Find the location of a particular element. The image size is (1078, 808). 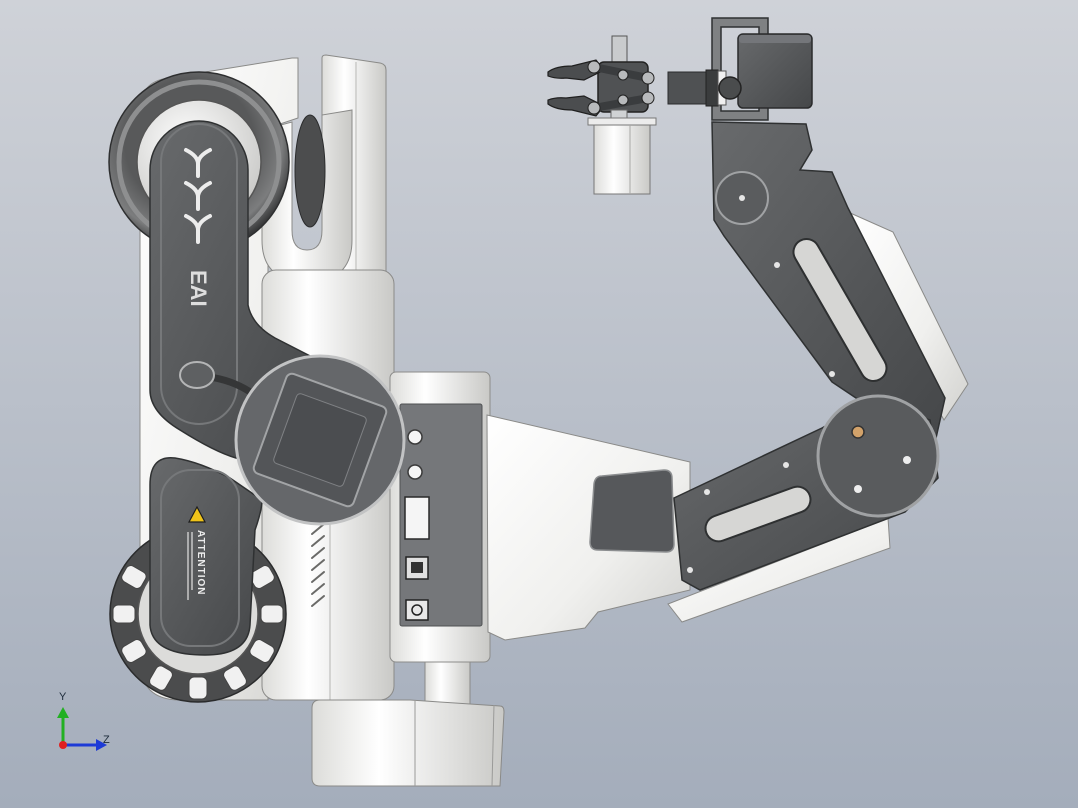

caster-wheel is located at coordinates (310, 171).